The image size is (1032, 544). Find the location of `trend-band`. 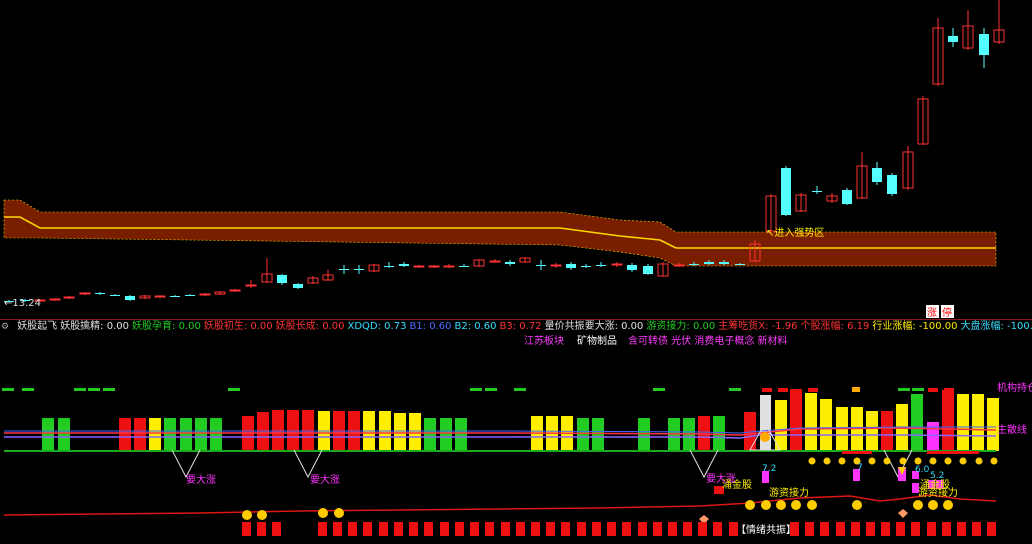

trend-band is located at coordinates (500, 233).